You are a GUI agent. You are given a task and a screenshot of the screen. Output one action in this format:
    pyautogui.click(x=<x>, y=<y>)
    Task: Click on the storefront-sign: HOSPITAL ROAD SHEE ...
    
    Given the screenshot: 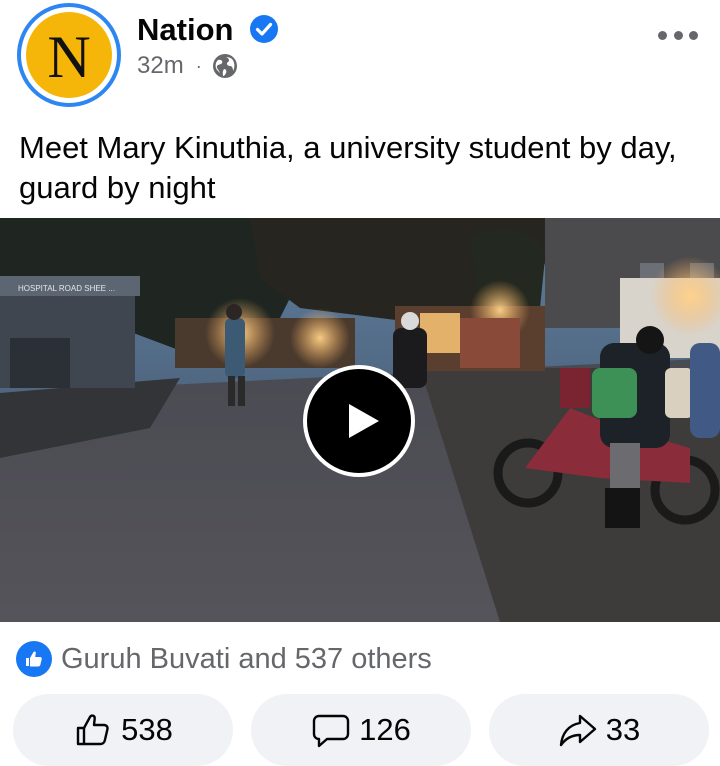 What is the action you would take?
    pyautogui.click(x=66, y=288)
    